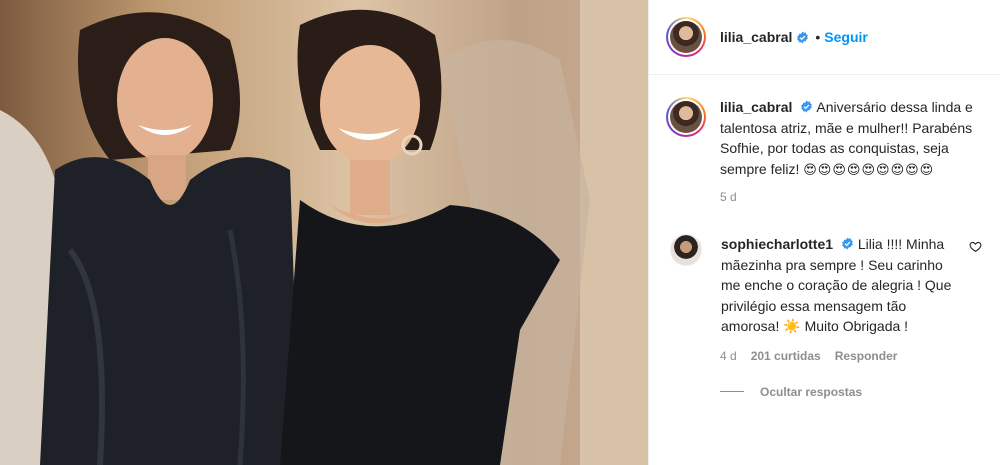  I want to click on caption-author-avatar, so click(686, 117).